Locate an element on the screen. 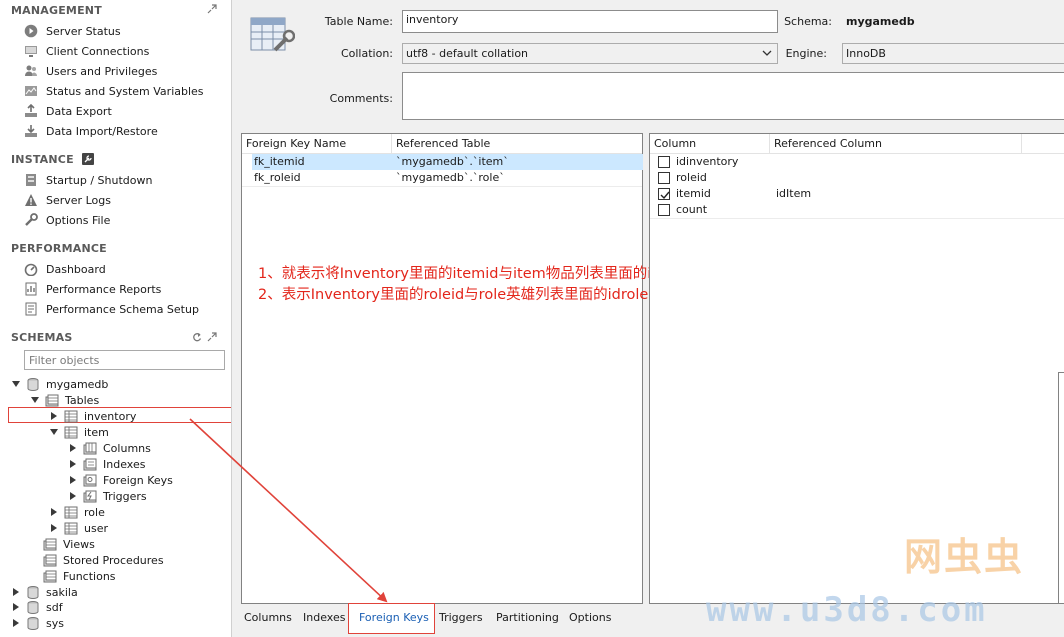 This screenshot has width=1064, height=637. tree-label: Foreign Keys is located at coordinates (138, 480).